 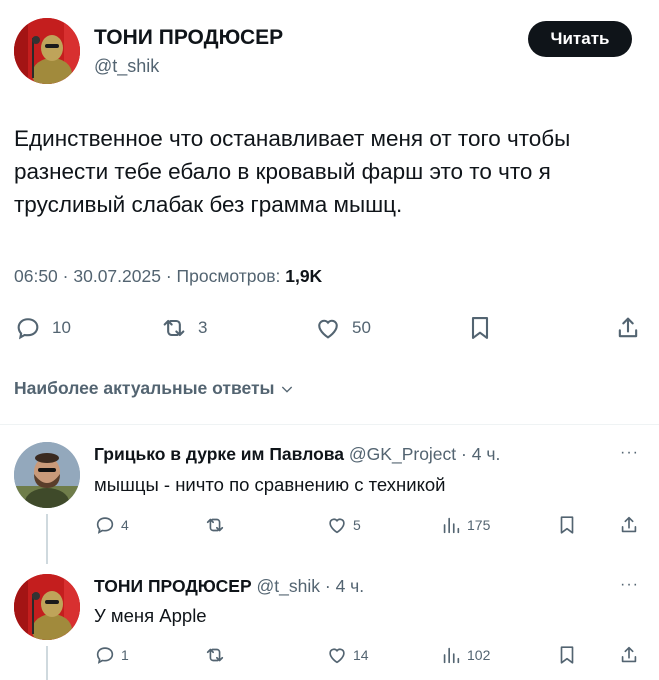 I want to click on reply-like-count: 5, so click(x=357, y=525).